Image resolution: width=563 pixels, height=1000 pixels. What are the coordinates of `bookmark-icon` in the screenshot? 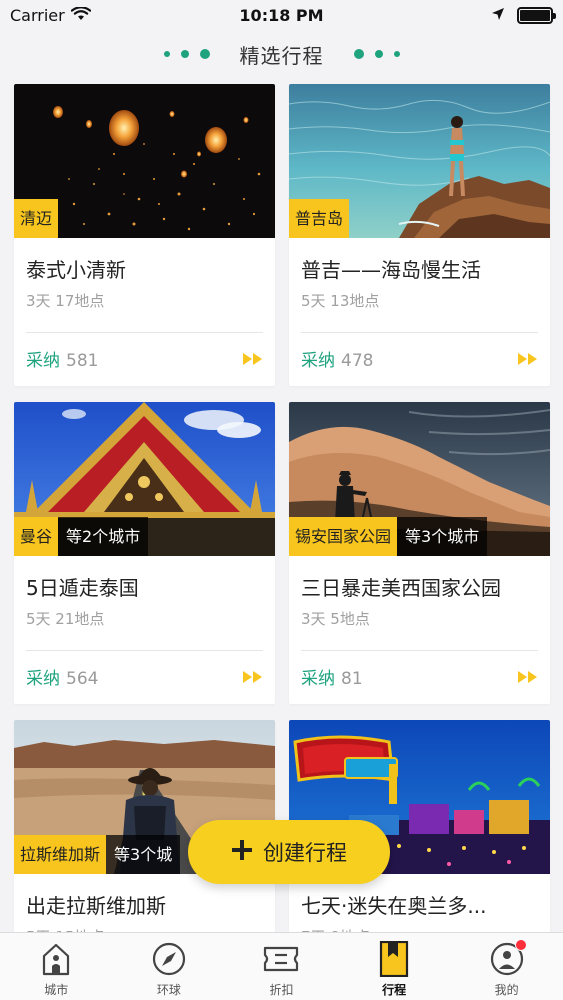 It's located at (394, 959).